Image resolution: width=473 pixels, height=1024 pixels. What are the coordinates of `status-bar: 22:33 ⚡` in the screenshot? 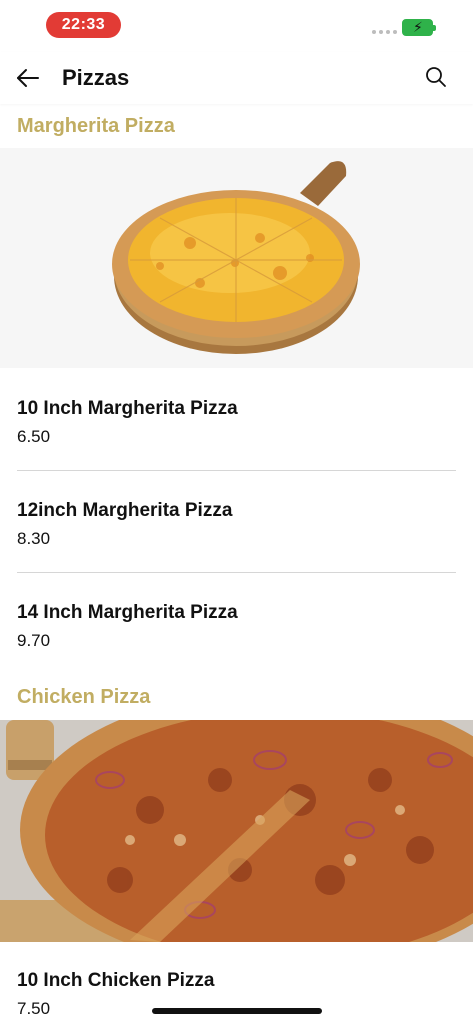 It's located at (236, 26).